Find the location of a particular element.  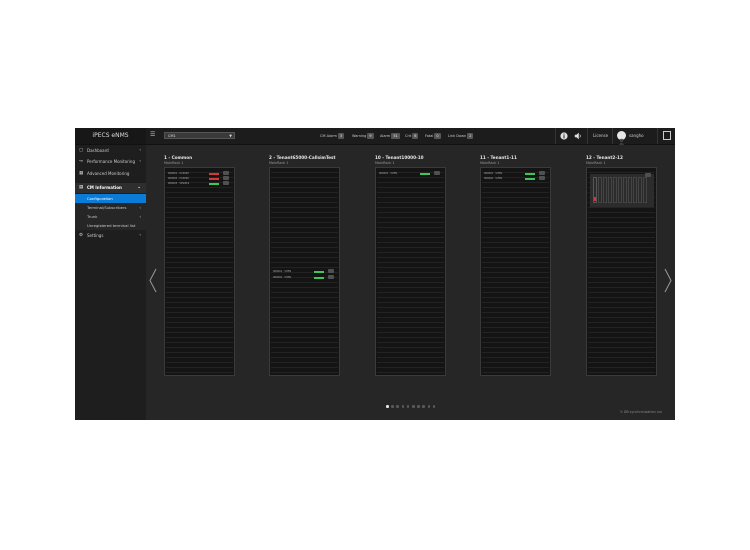

stat-count: 51 is located at coordinates (395, 136).